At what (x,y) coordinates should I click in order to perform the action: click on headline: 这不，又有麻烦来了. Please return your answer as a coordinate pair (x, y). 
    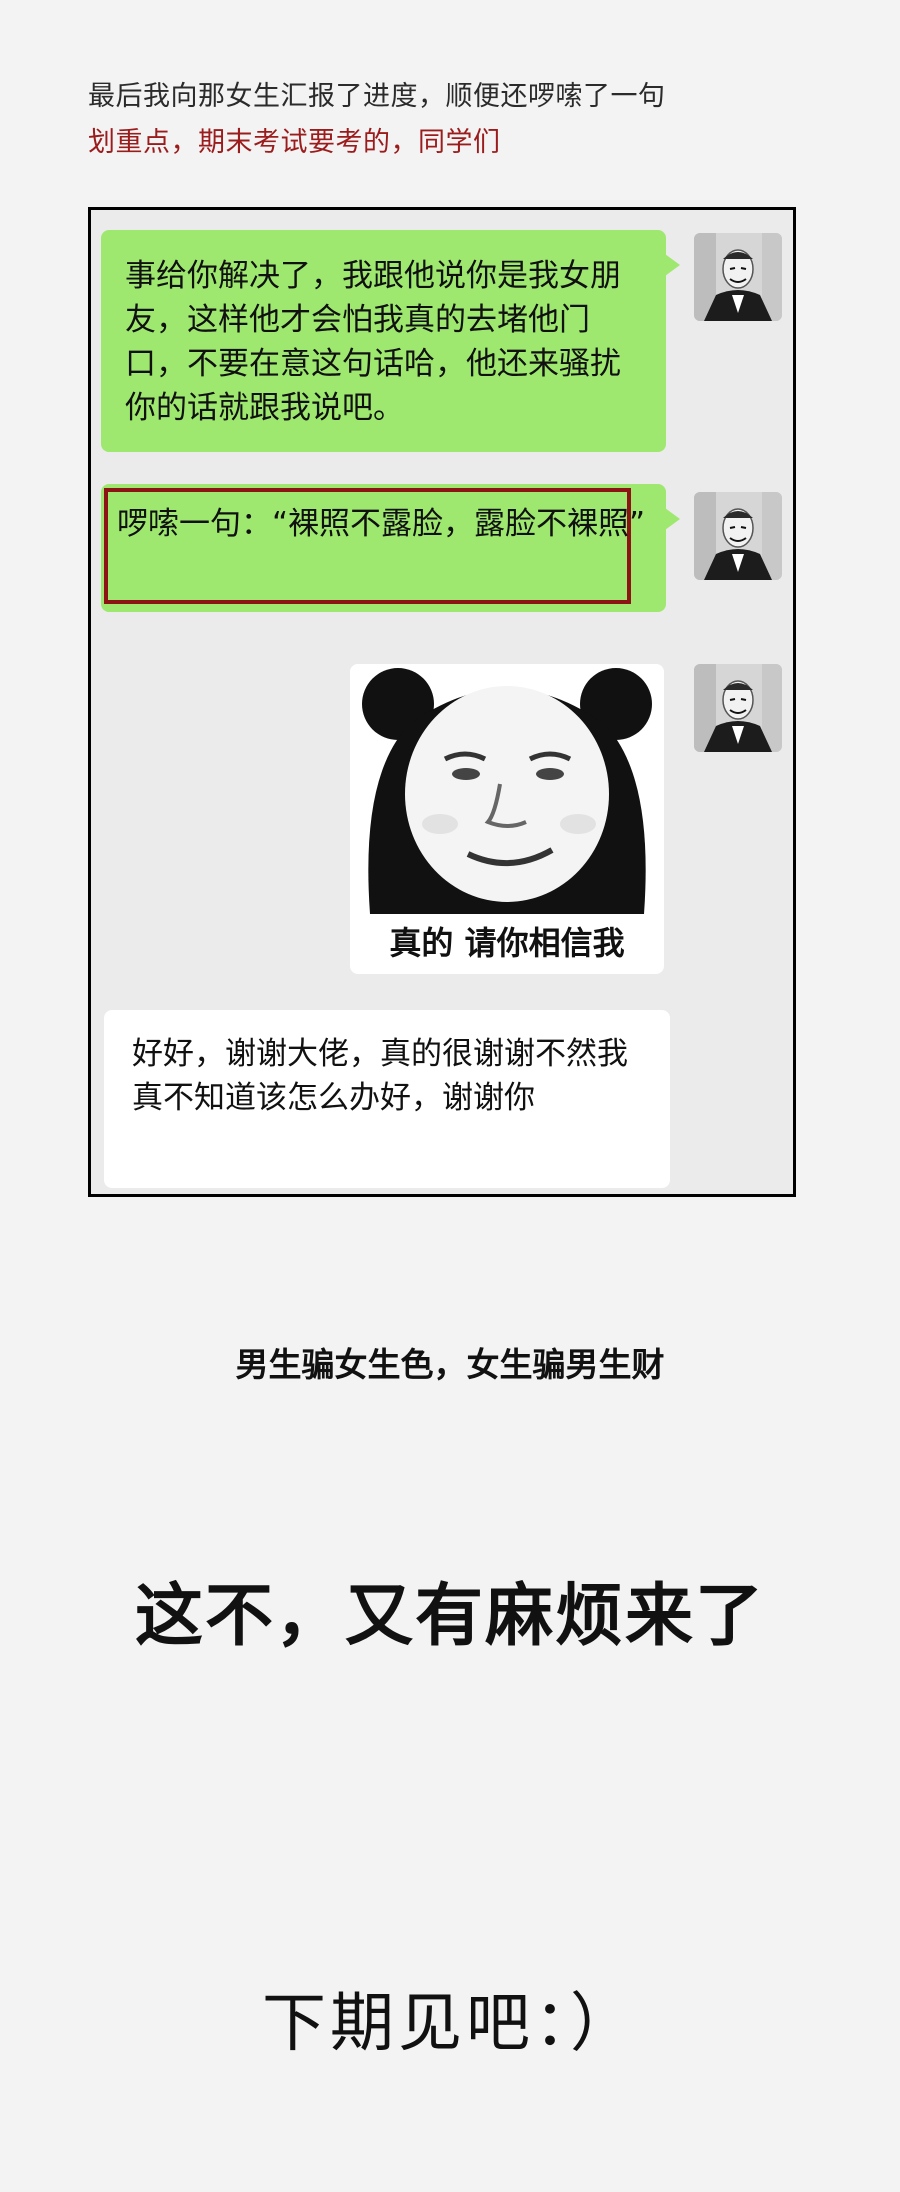
    Looking at the image, I should click on (449, 1616).